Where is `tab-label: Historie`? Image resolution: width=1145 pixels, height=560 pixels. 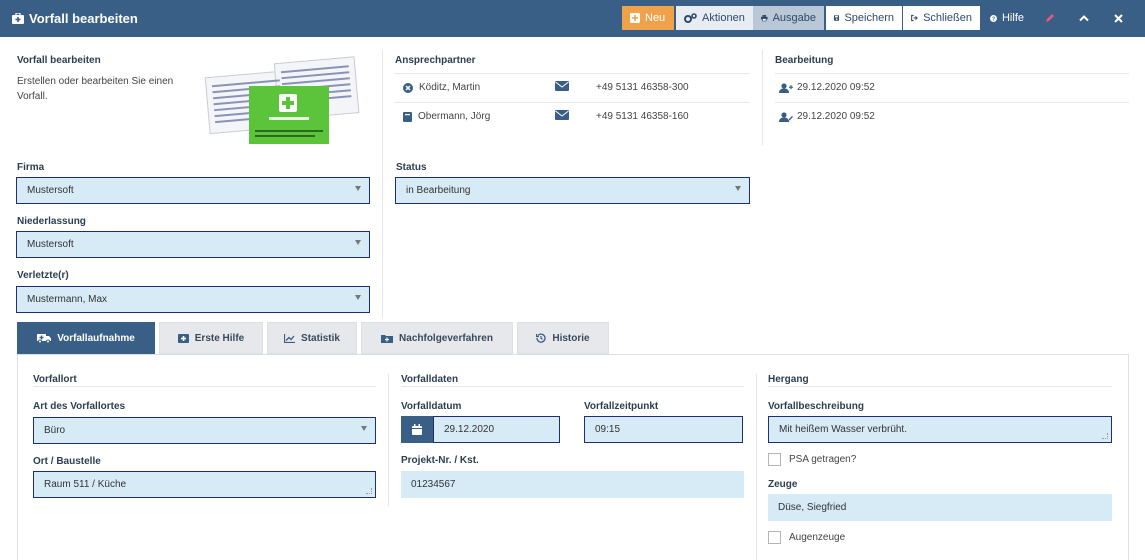
tab-label: Historie is located at coordinates (571, 338).